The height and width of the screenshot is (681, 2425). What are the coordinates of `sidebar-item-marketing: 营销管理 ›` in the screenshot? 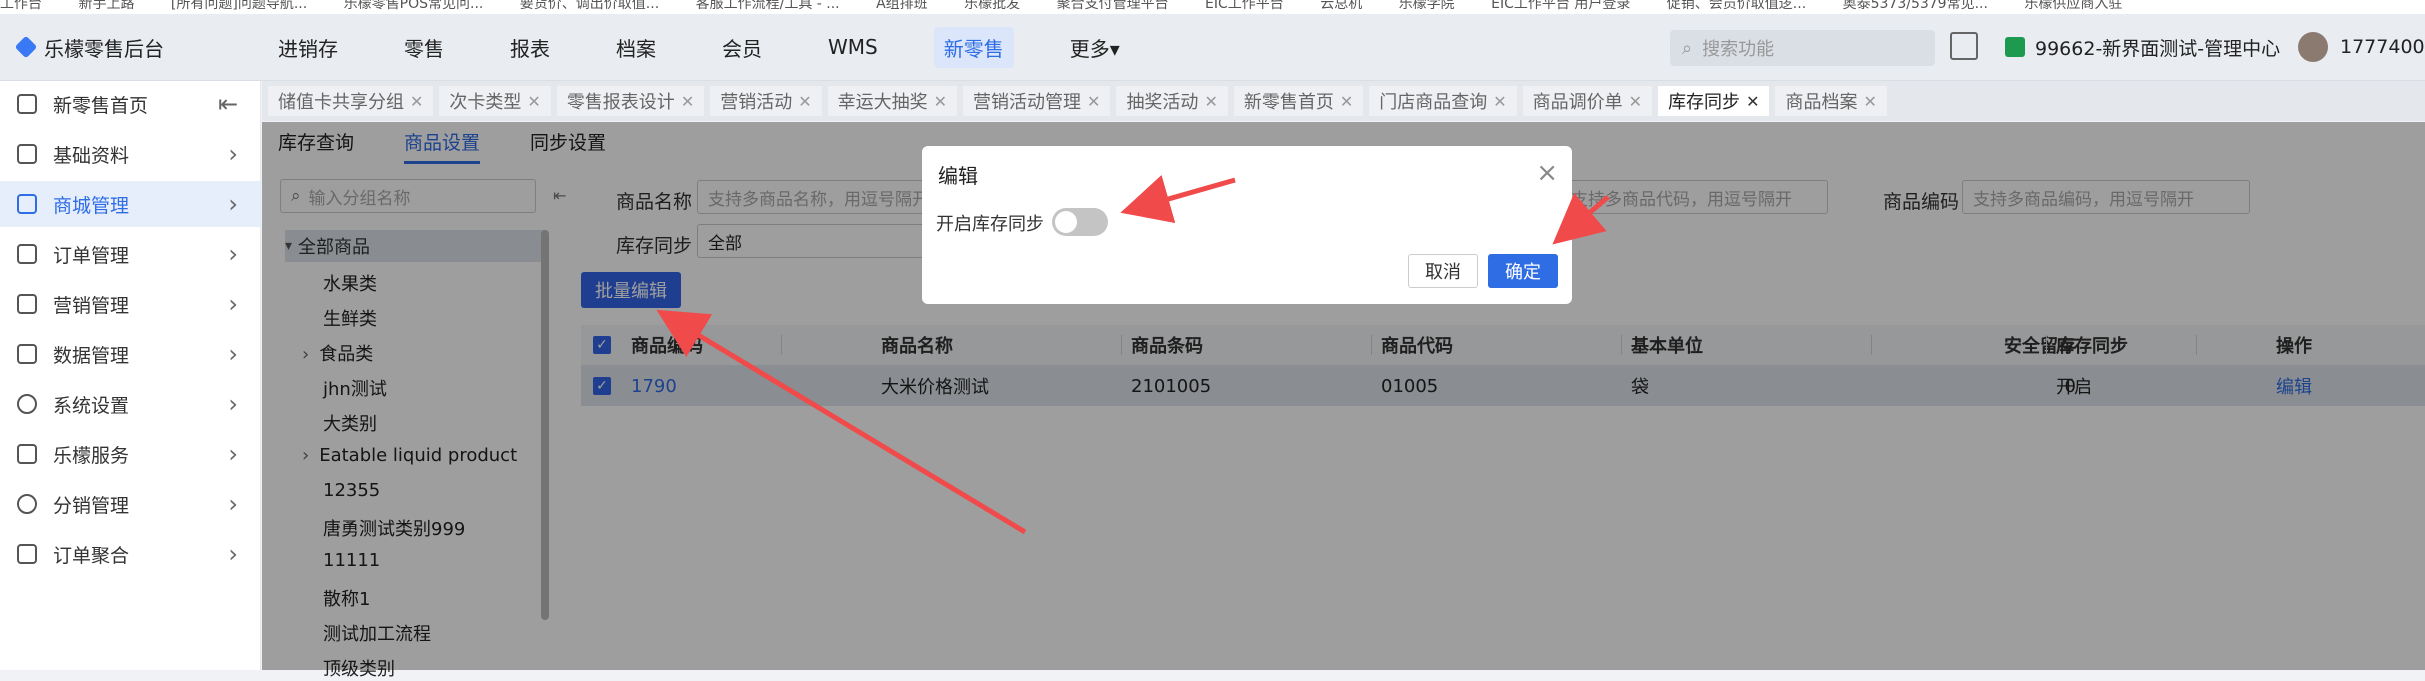 It's located at (130, 304).